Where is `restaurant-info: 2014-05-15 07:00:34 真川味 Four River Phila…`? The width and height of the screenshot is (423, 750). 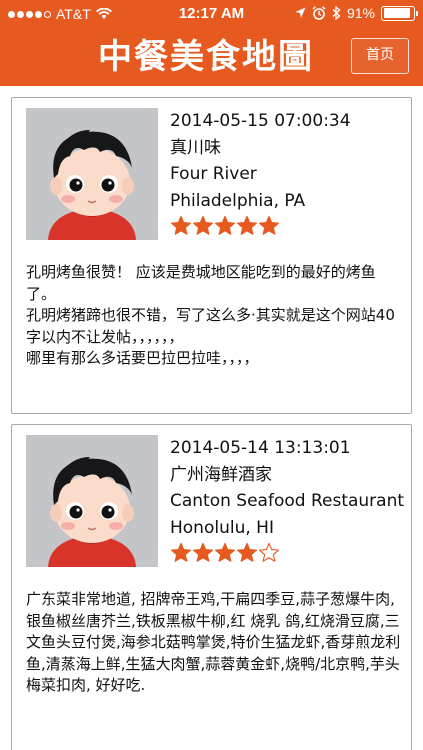 restaurant-info: 2014-05-15 07:00:34 真川味 Four River Phila… is located at coordinates (288, 172).